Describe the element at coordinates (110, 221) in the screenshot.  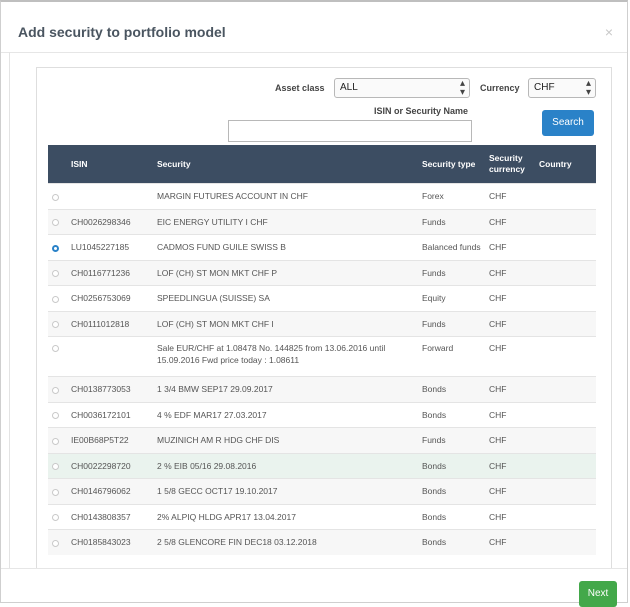
I see `isin-cell: CH0026298346` at that location.